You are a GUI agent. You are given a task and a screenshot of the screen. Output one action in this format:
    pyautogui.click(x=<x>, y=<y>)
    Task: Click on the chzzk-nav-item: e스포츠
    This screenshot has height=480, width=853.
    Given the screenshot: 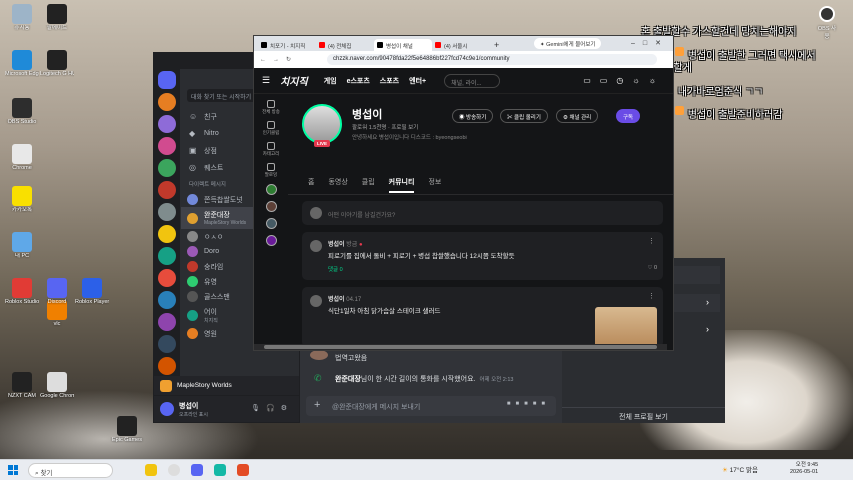 What is the action you would take?
    pyautogui.click(x=358, y=81)
    